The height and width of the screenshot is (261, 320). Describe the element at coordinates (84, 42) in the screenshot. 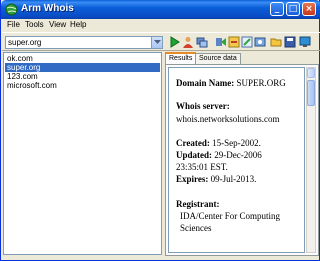

I see `domain-query-combo: super.org` at that location.